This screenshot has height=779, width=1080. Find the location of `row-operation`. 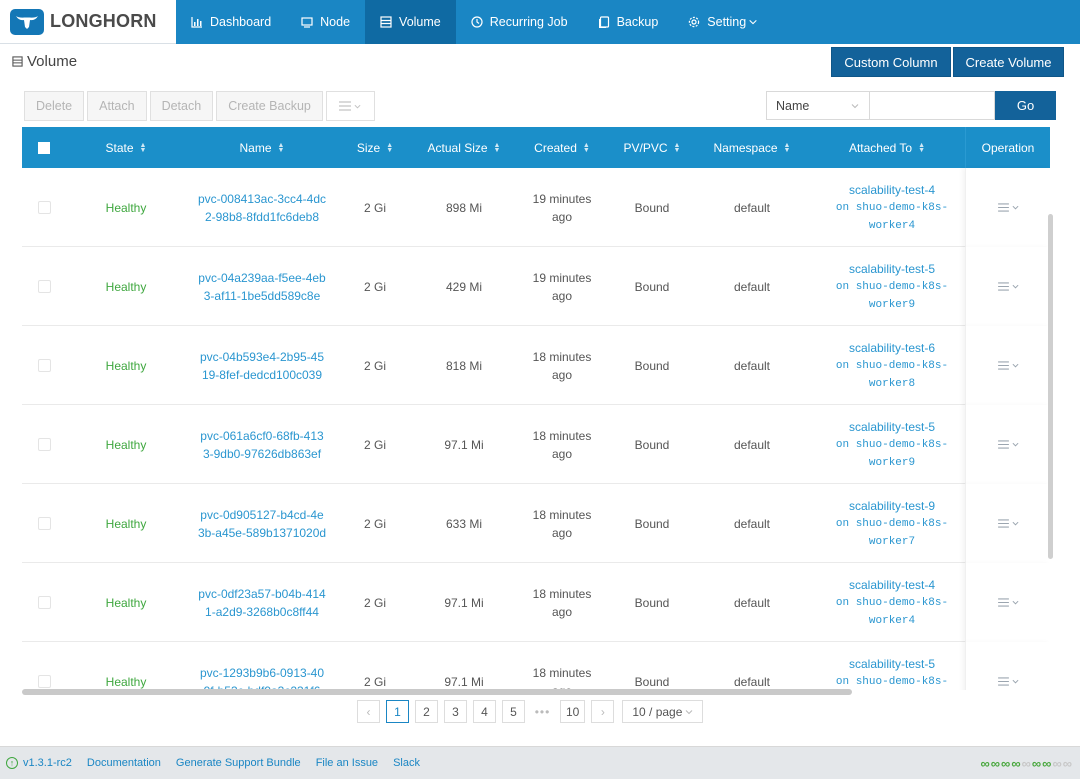

row-operation is located at coordinates (1007, 207).